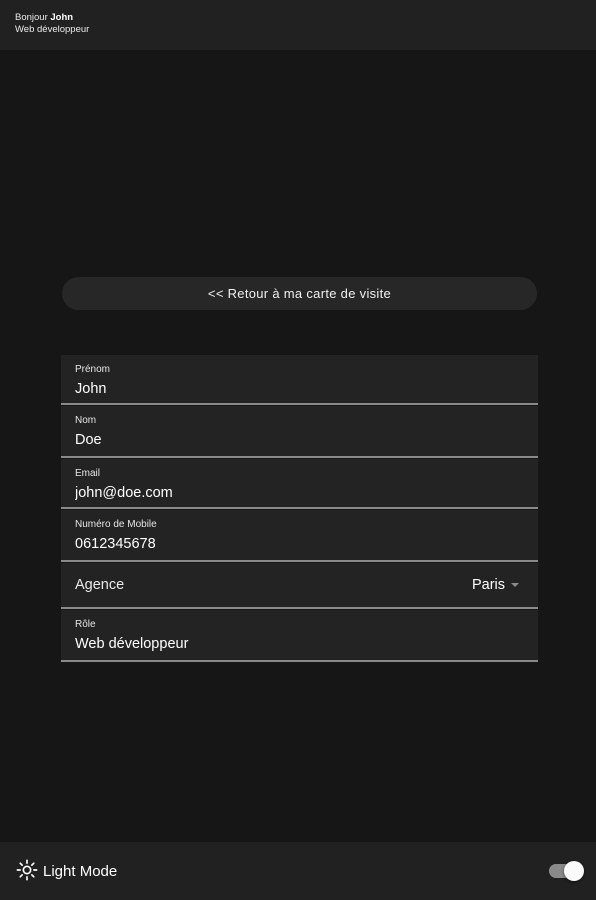 This screenshot has width=596, height=900. I want to click on last-name-field: Nom, so click(299, 432).